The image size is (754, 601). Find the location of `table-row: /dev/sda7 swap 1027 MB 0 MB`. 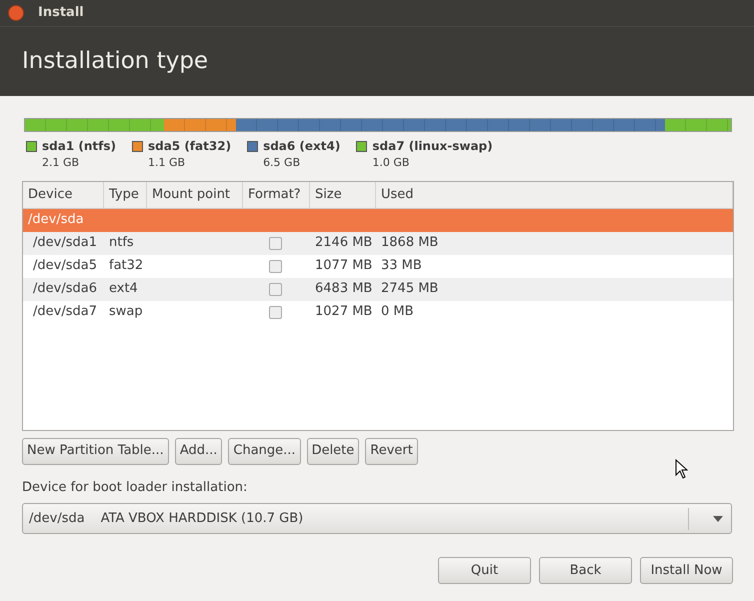

table-row: /dev/sda7 swap 1027 MB 0 MB is located at coordinates (378, 312).